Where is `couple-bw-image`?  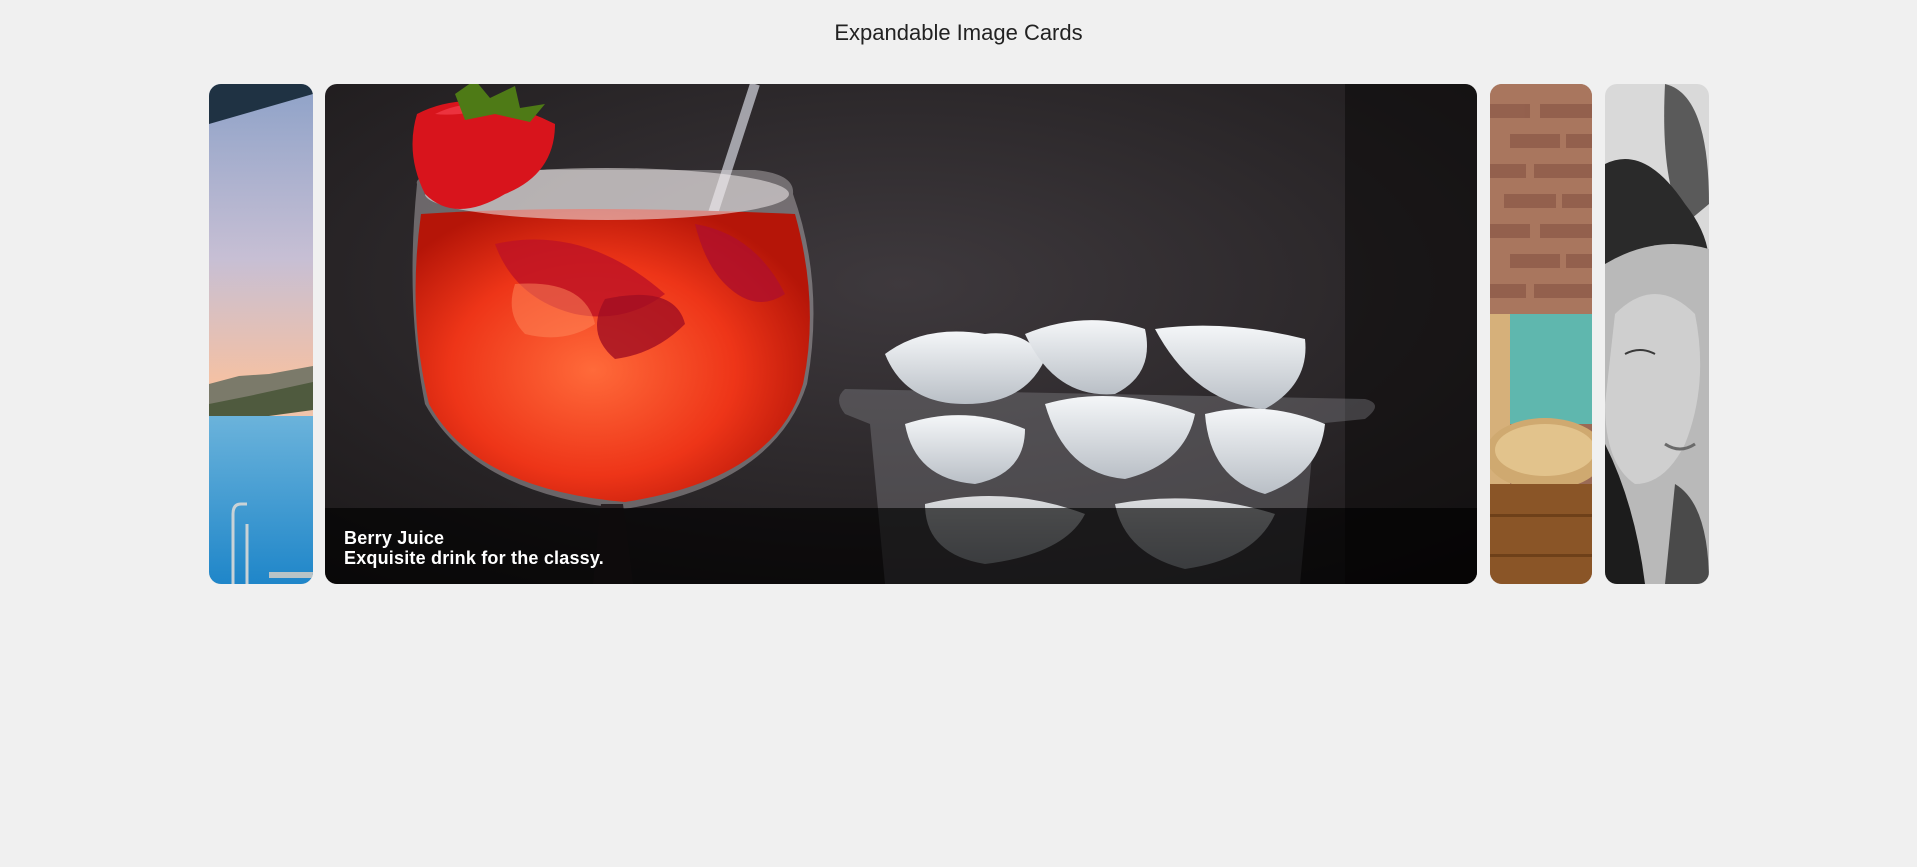 couple-bw-image is located at coordinates (1657, 334).